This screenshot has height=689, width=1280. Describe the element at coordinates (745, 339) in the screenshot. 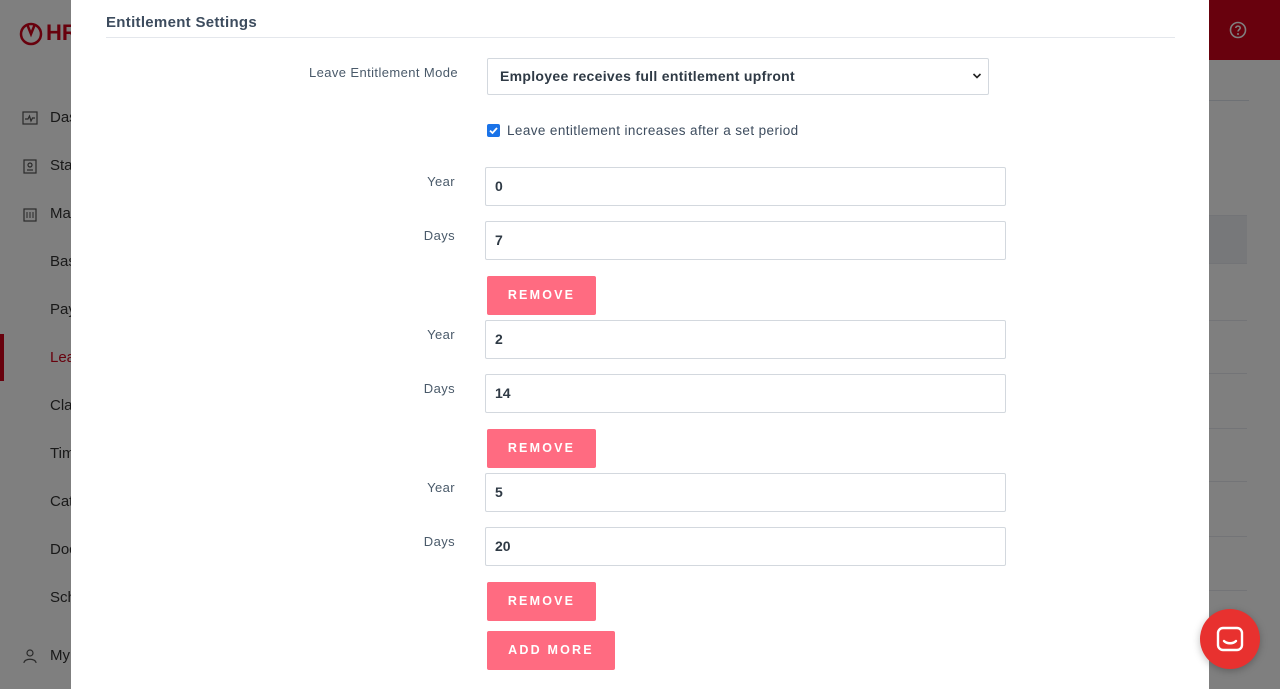

I see `year-input: 2` at that location.